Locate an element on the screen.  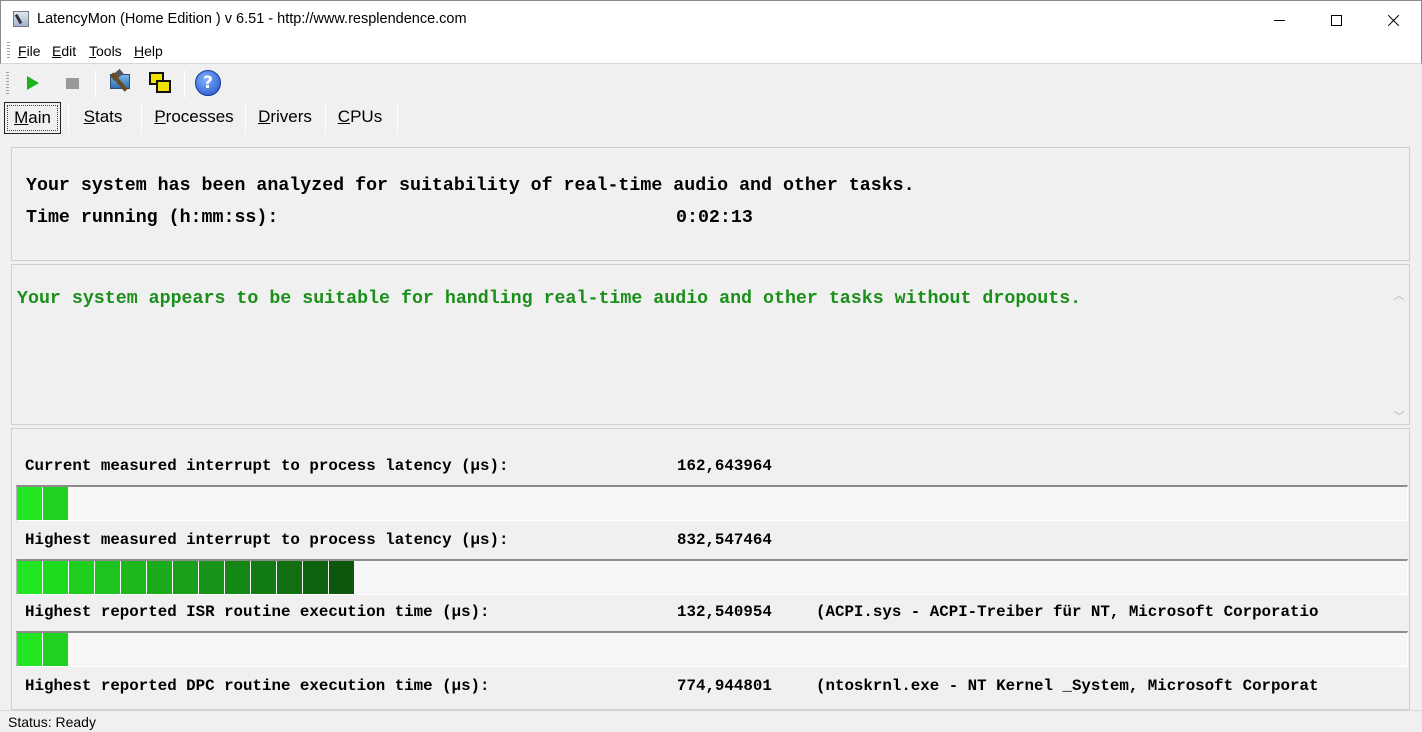
meter-current-latency is located at coordinates (712, 503).